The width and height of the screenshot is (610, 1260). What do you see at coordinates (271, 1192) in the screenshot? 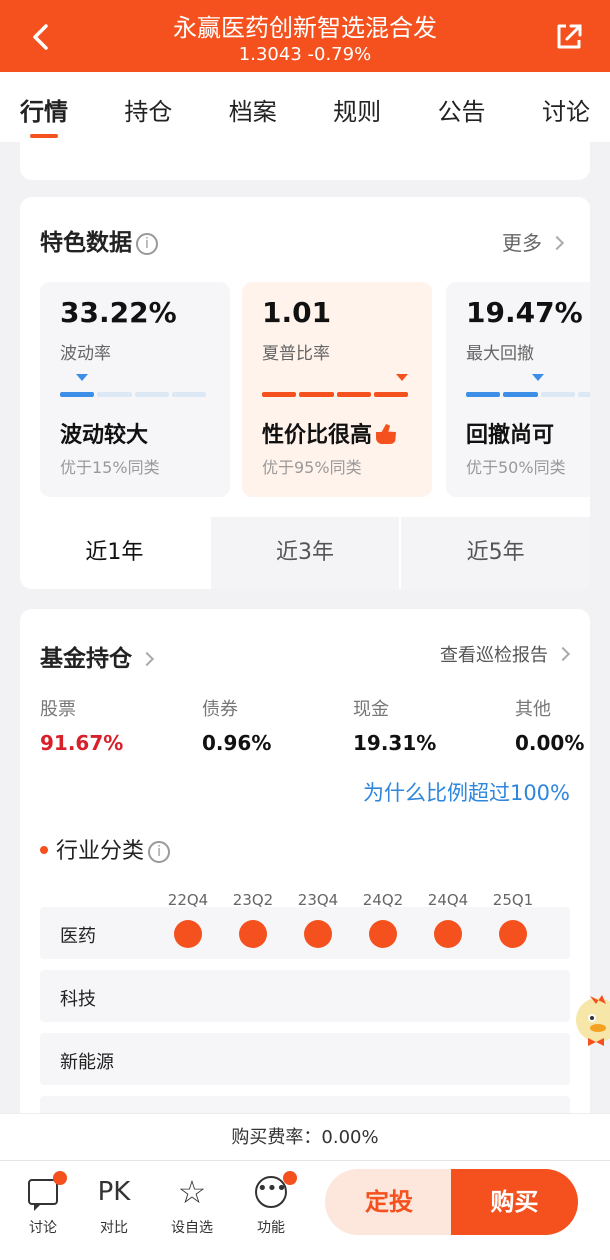
I see `more-dots-icon: •••` at bounding box center [271, 1192].